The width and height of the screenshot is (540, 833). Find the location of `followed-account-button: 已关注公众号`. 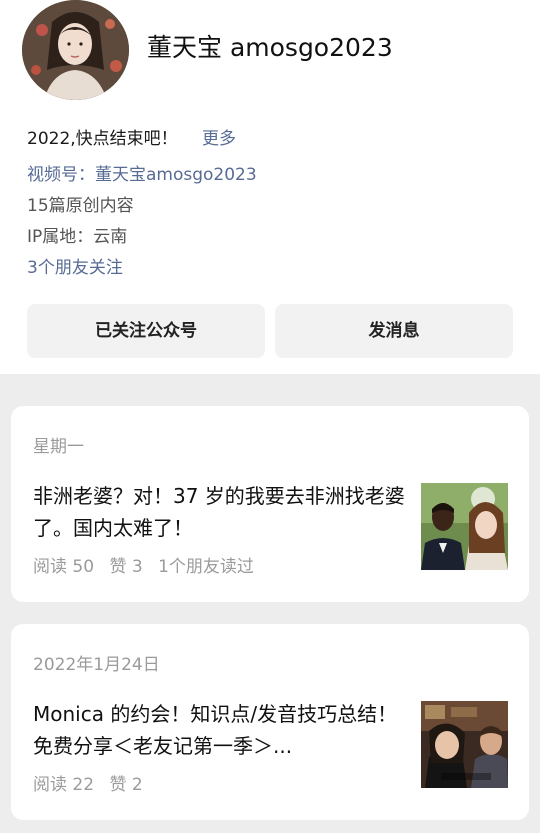

followed-account-button: 已关注公众号 is located at coordinates (146, 331).